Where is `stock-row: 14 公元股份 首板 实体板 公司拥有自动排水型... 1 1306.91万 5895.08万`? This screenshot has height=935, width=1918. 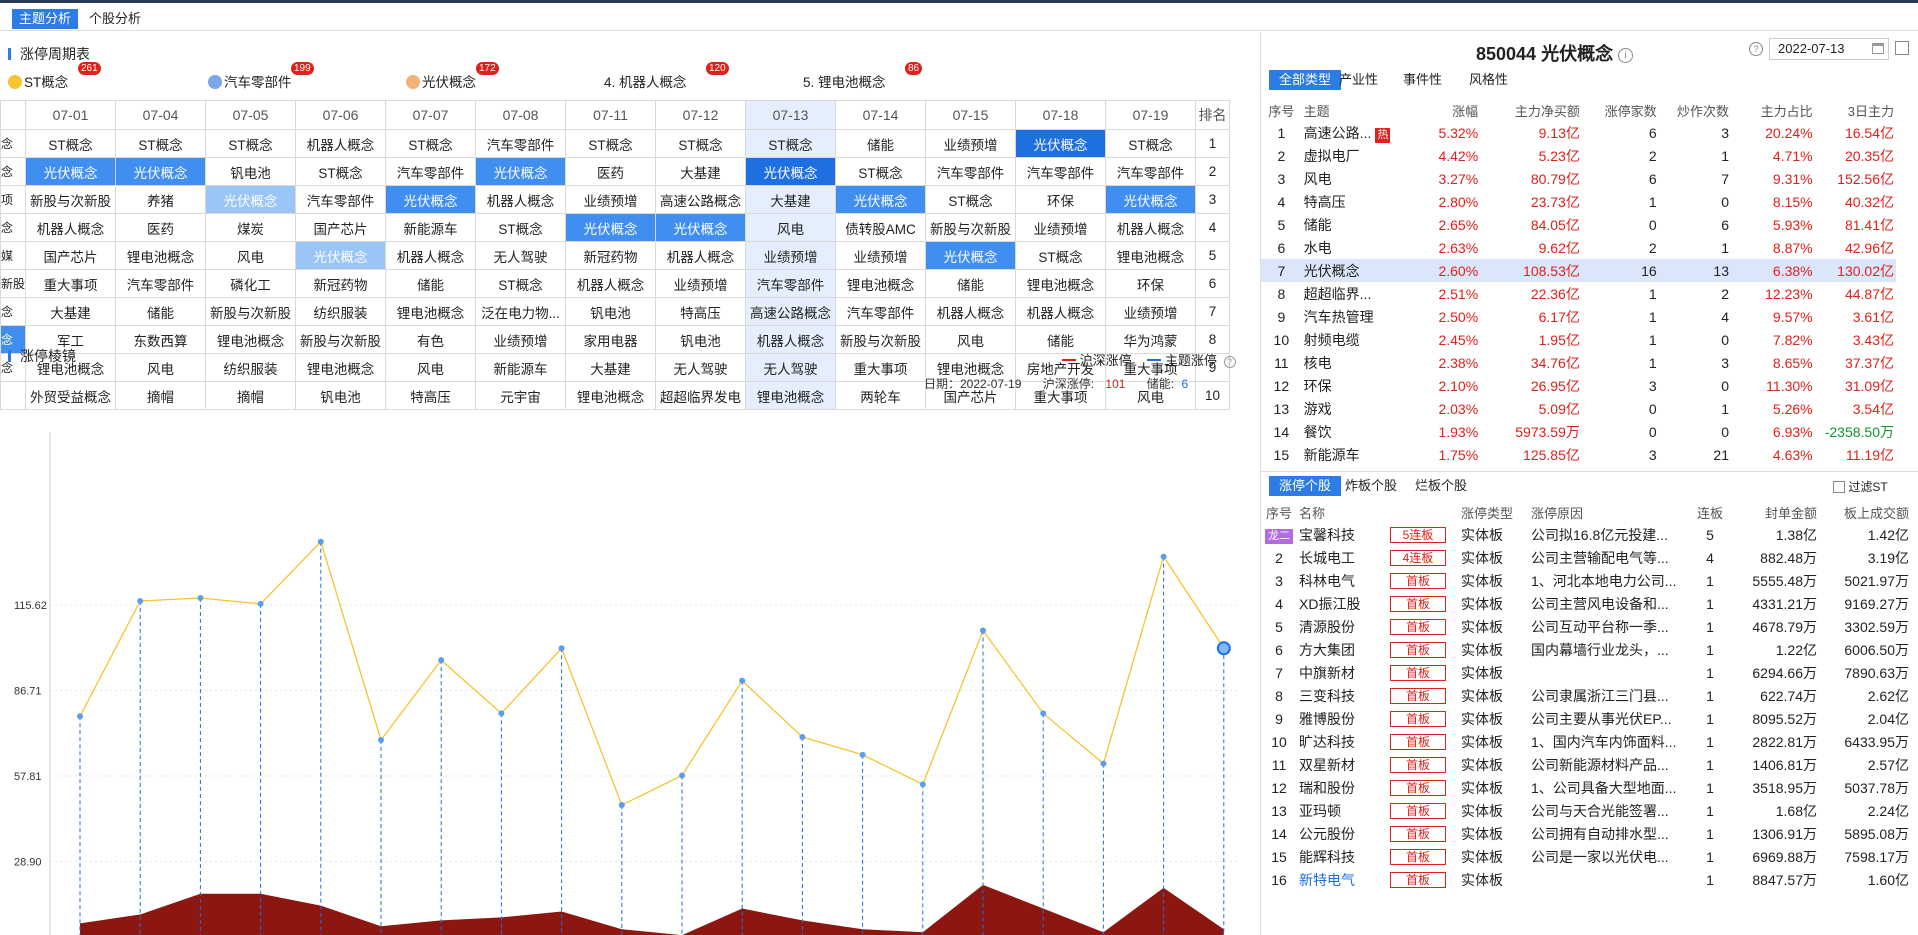
stock-row: 14 公元股份 首板 实体板 公司拥有自动排水型... 1 1306.91万 5895.08万 is located at coordinates (1586, 833).